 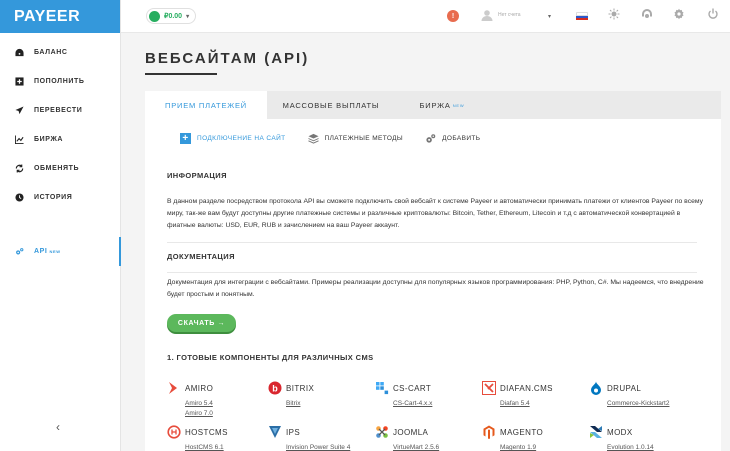 I want to click on ips-icon, so click(x=275, y=432).